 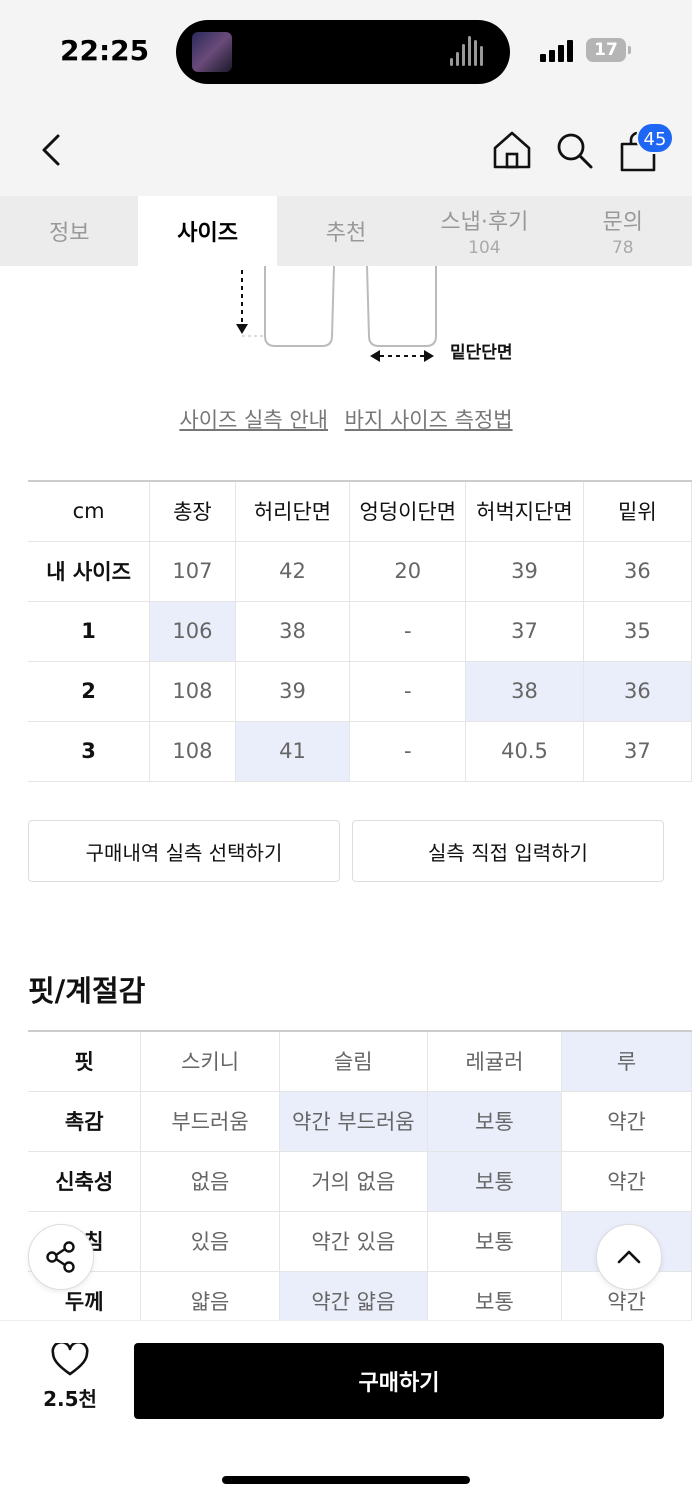 What do you see at coordinates (626, 1061) in the screenshot?
I see `table-cell: 루` at bounding box center [626, 1061].